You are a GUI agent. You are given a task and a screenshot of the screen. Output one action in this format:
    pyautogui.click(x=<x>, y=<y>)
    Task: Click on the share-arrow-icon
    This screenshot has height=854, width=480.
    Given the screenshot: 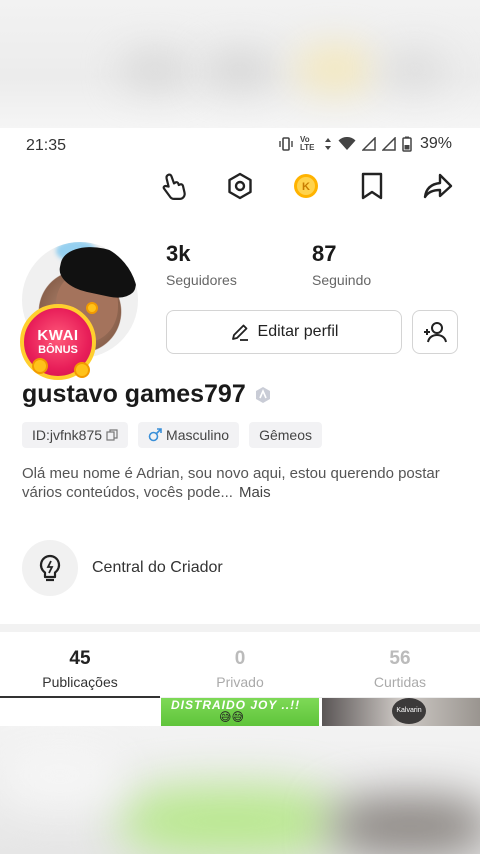 What is the action you would take?
    pyautogui.click(x=438, y=186)
    